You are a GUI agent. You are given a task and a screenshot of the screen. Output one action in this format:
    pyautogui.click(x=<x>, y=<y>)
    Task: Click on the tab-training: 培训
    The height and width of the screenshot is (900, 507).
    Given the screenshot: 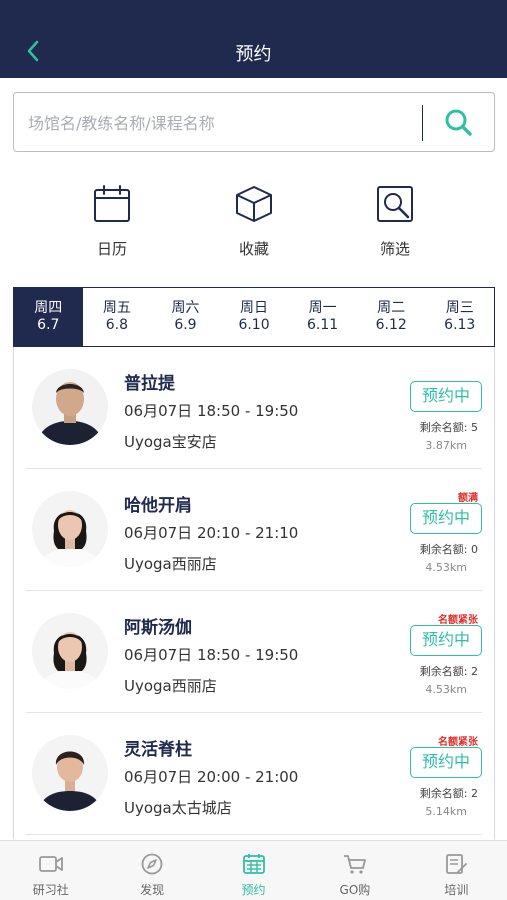 What is the action you would take?
    pyautogui.click(x=456, y=870)
    